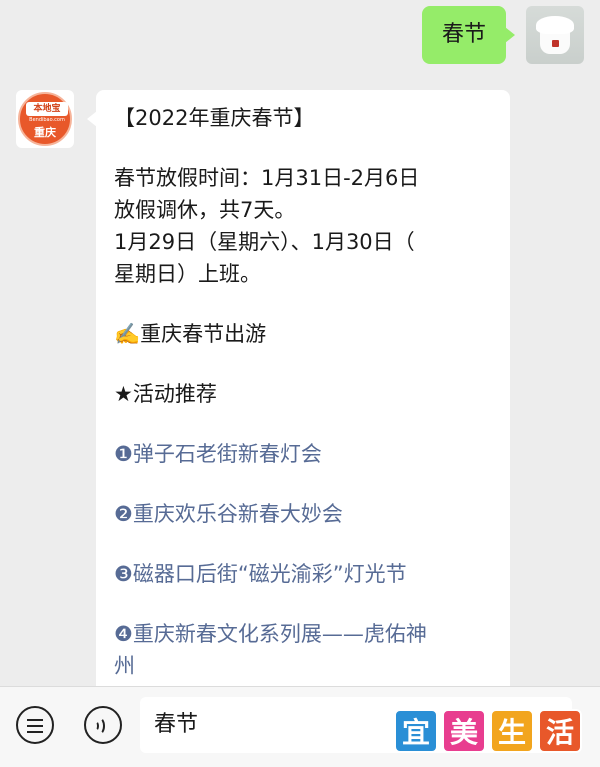 The height and width of the screenshot is (767, 600). I want to click on watermark-char: 美, so click(464, 731).